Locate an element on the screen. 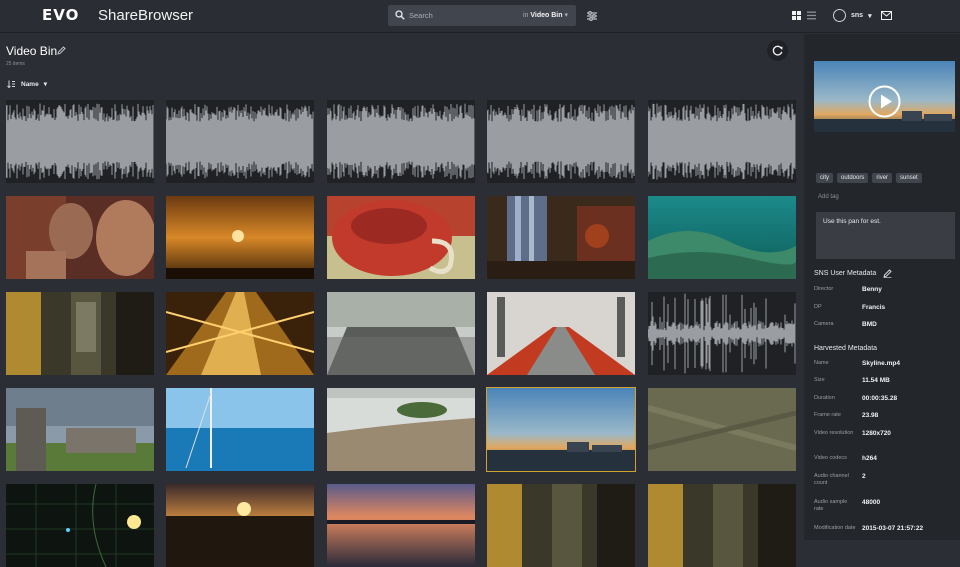 The image size is (960, 567). metadata-key: DP is located at coordinates (818, 307).